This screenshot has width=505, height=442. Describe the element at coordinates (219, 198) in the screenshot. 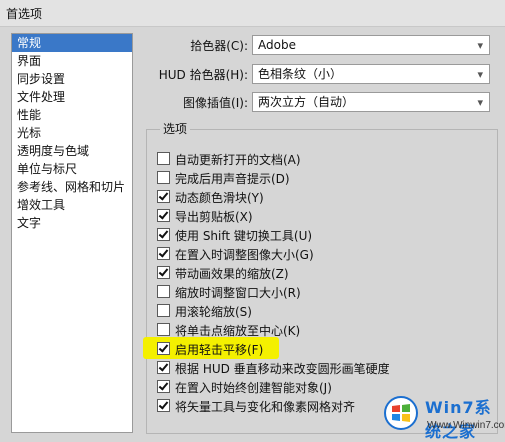

I see `option-label: 动态颜色滑块(Y)` at that location.